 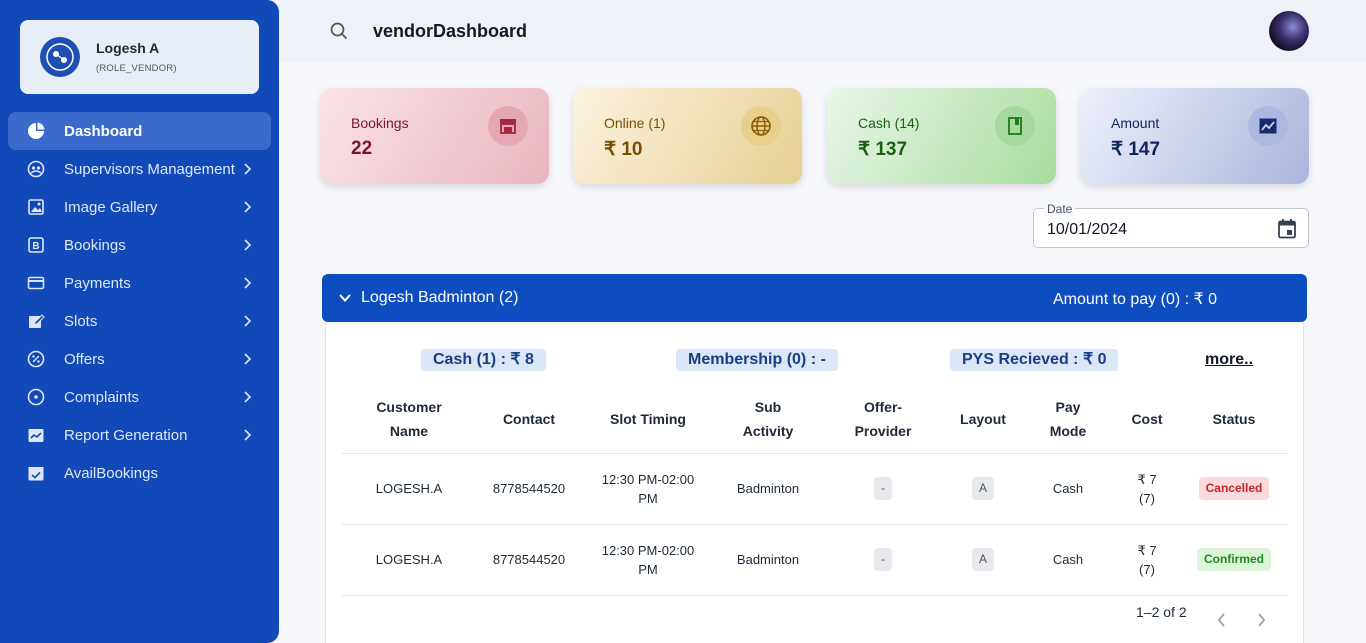 I want to click on sidebar-item-label: Complaints, so click(x=102, y=397).